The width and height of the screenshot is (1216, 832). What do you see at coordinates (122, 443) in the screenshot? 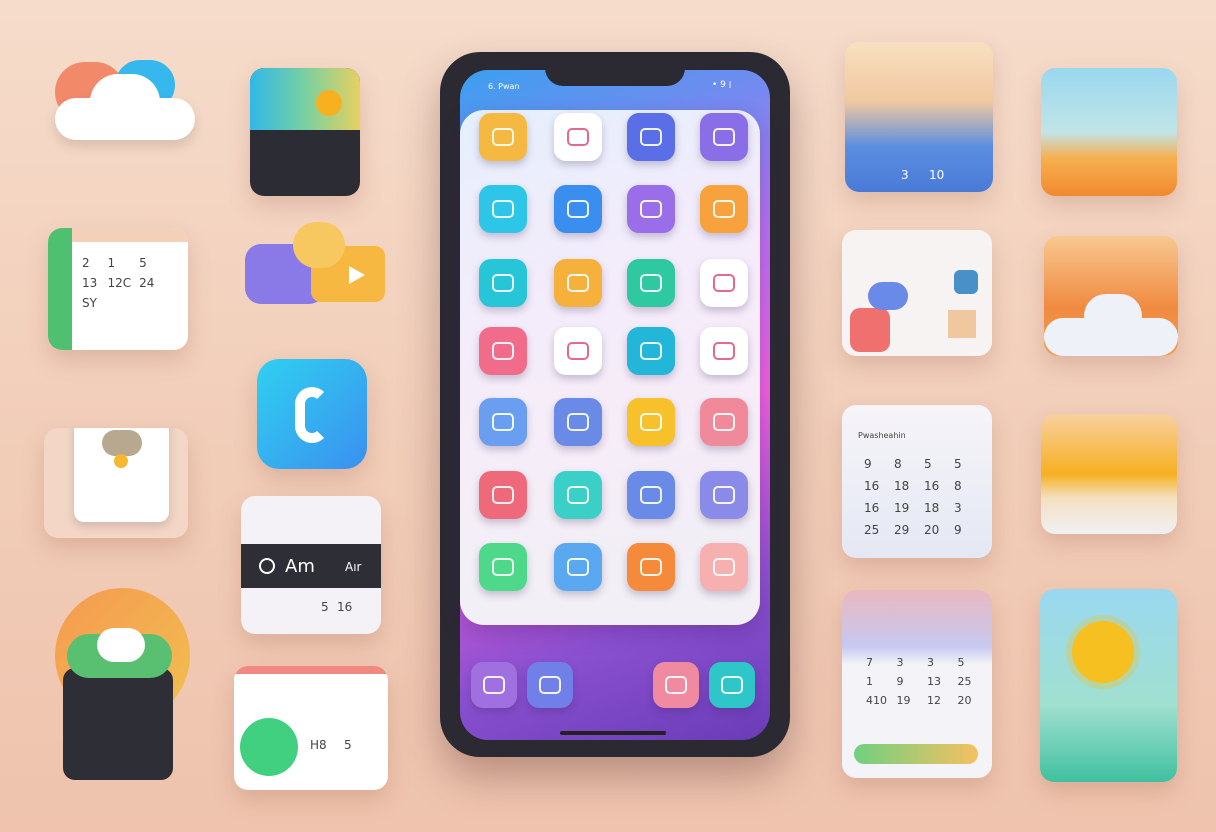
I see `cloud-sun-icon` at bounding box center [122, 443].